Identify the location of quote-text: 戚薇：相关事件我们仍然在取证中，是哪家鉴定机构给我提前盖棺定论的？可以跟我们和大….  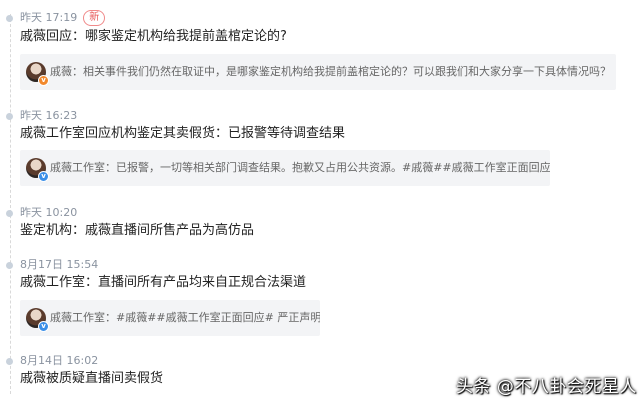
(330, 71).